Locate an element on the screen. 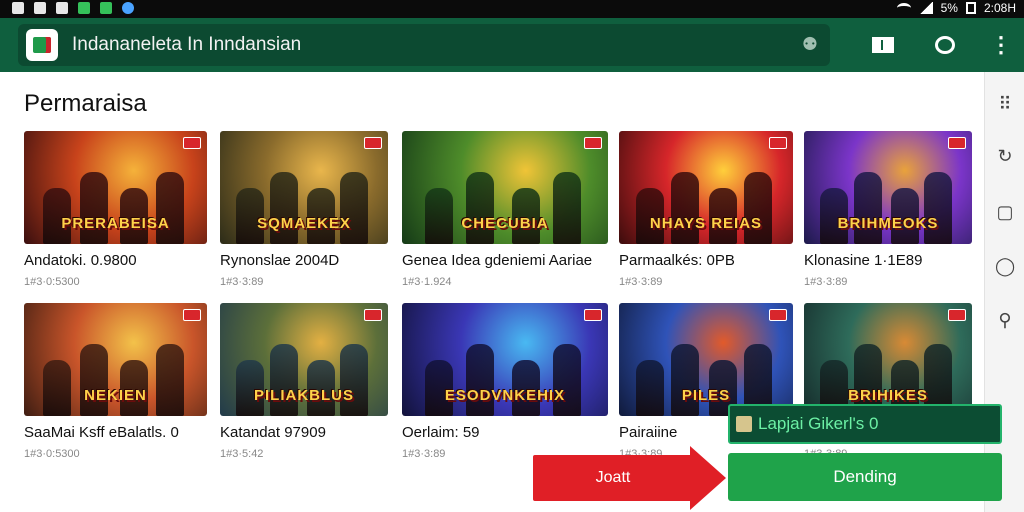 The height and width of the screenshot is (512, 1024). game-meta: 1#3·5:42 is located at coordinates (242, 454).